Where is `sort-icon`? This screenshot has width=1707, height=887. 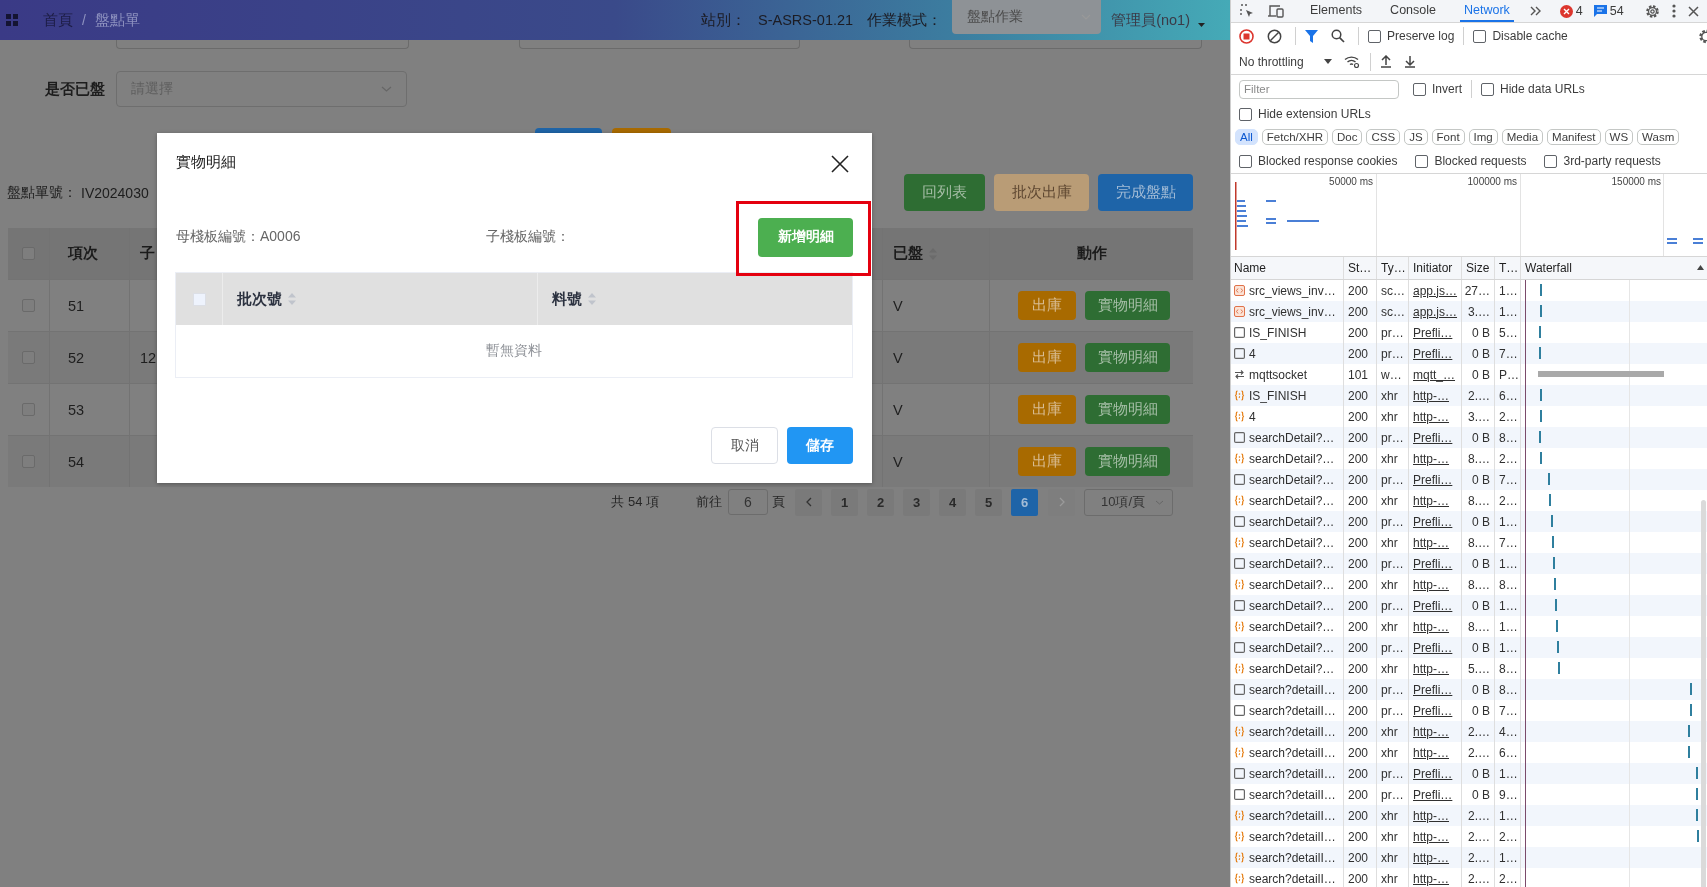 sort-icon is located at coordinates (1700, 267).